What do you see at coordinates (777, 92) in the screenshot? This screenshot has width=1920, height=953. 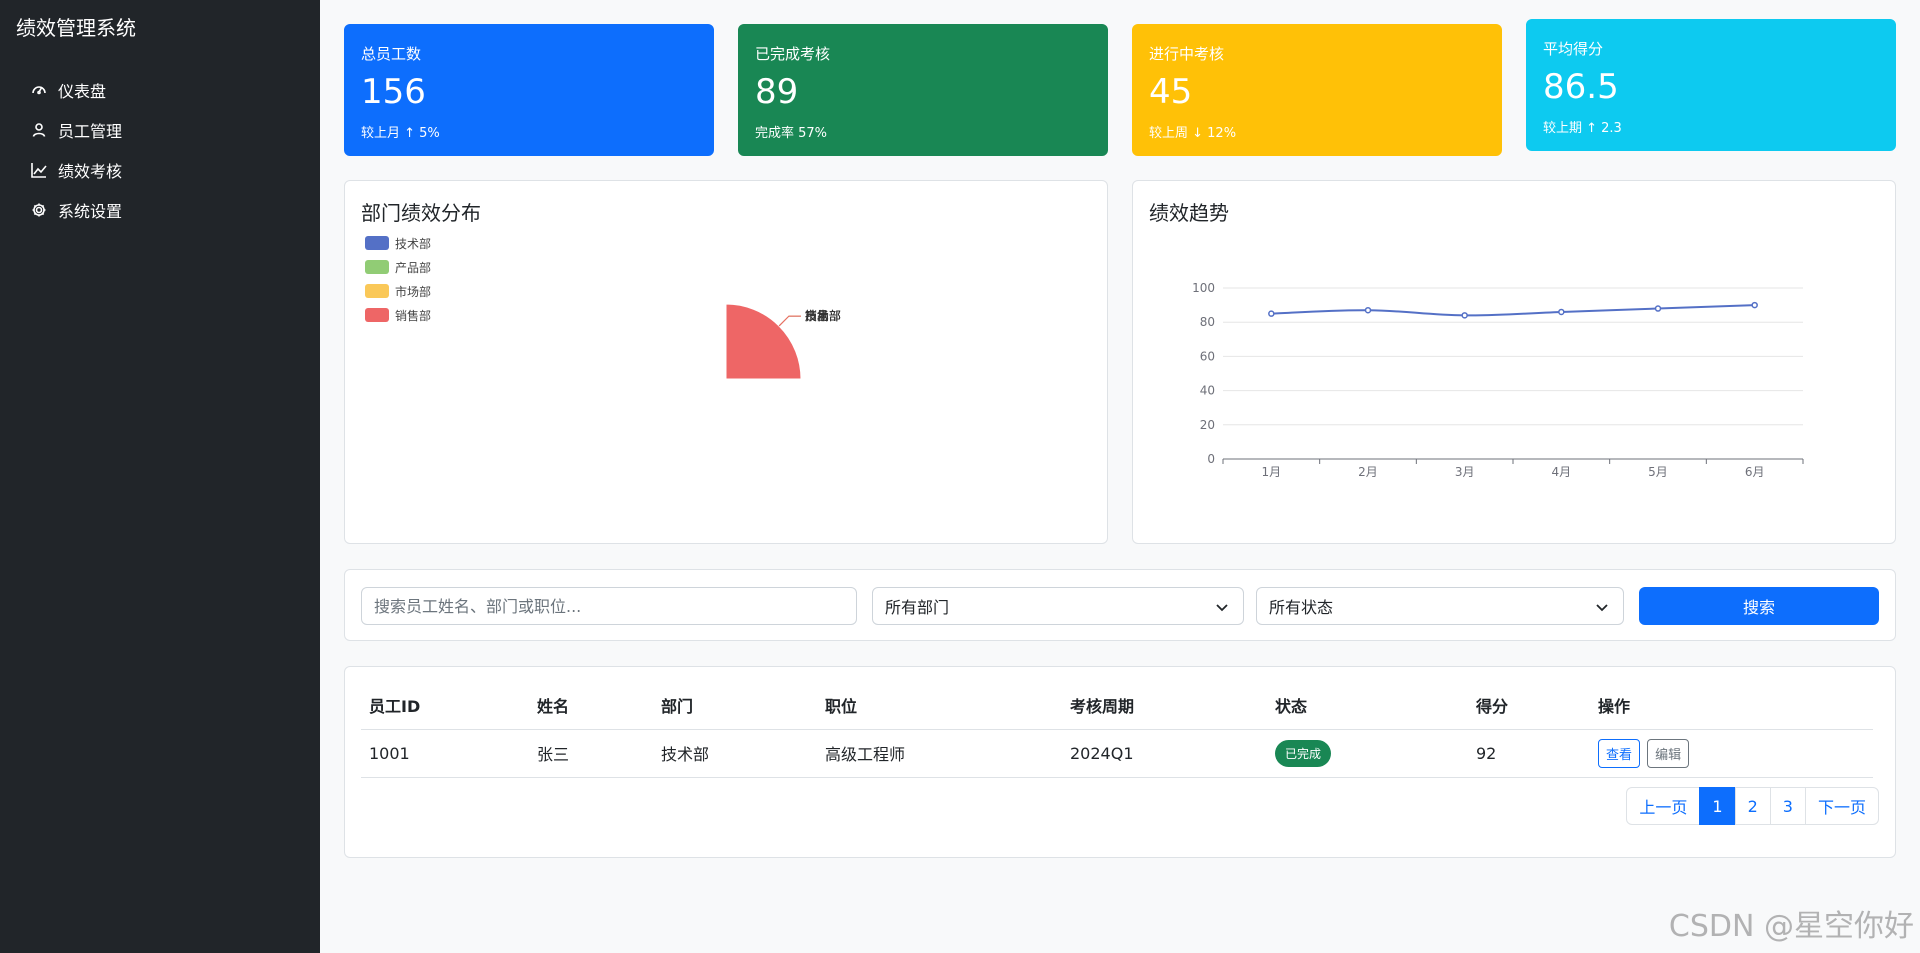 I see `stat-value: 89` at bounding box center [777, 92].